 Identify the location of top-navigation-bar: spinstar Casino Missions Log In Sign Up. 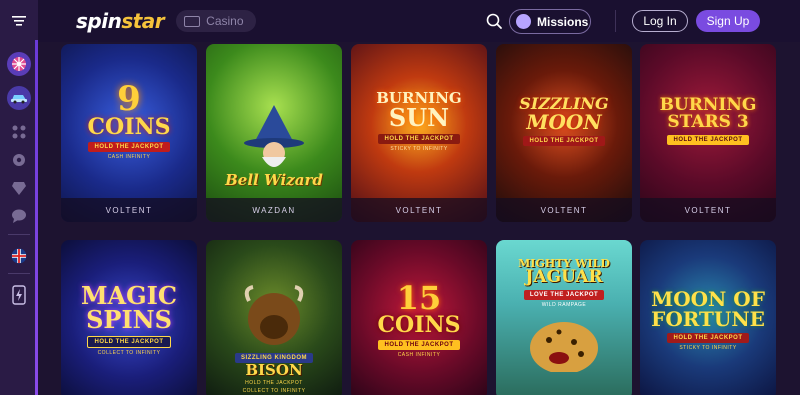
(419, 21).